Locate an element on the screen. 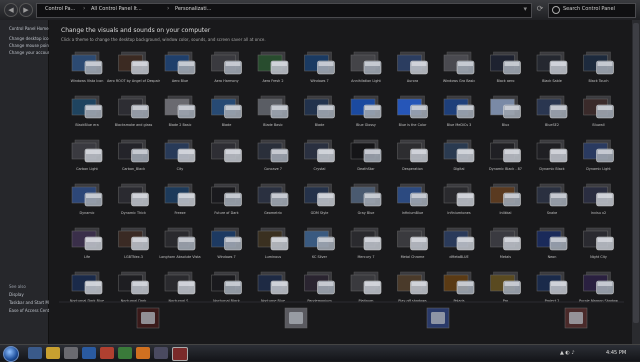  theme-tile: Blade 2 Basic is located at coordinates (180, 111).